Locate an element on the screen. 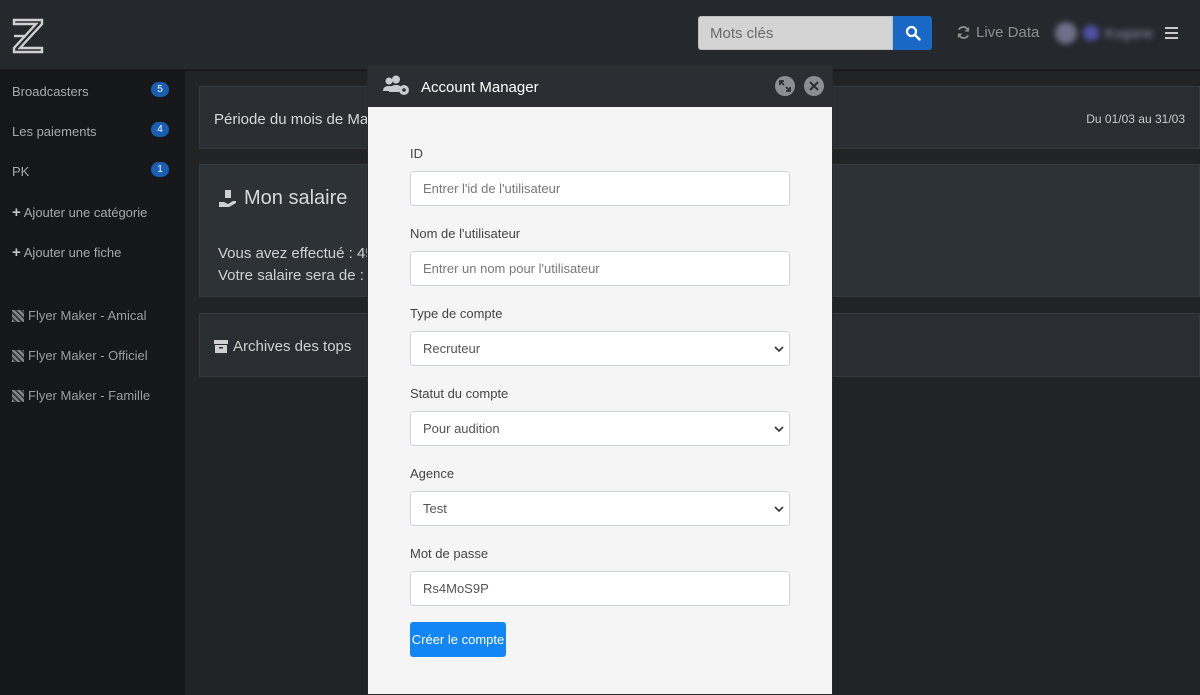  sidebar-item-pk: PK is located at coordinates (20, 171).